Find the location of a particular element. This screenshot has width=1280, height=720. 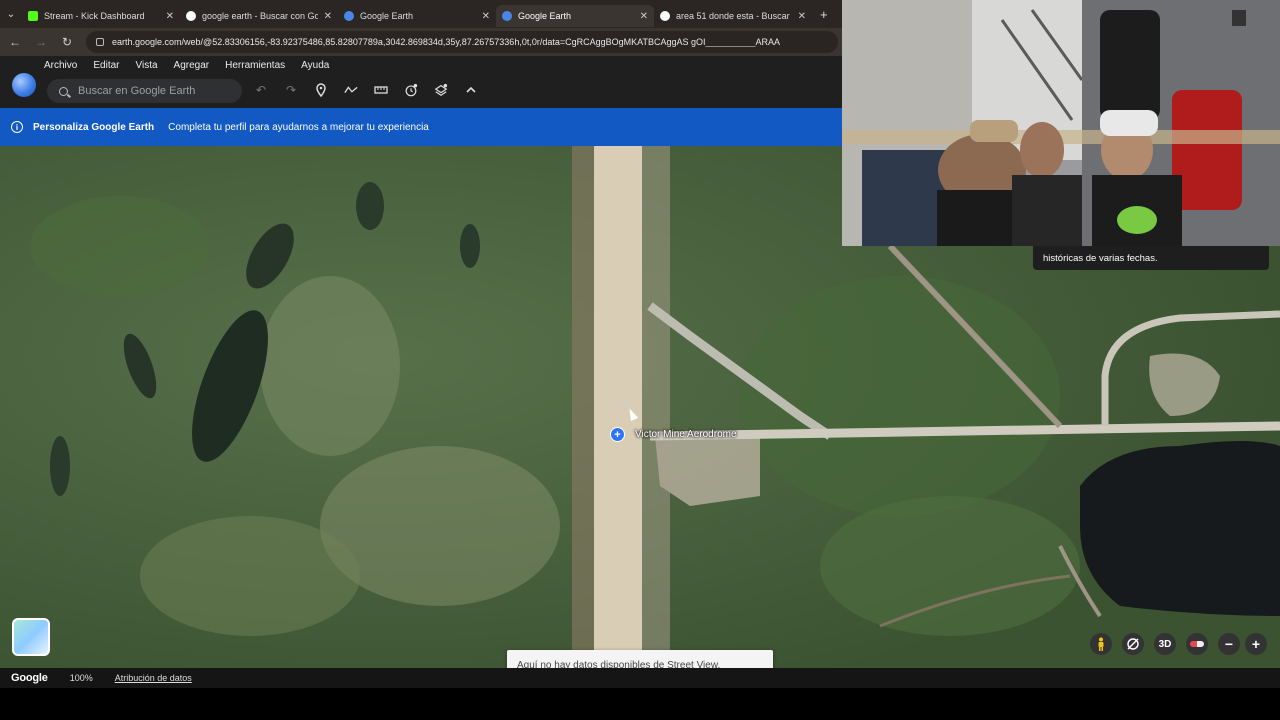

compass-icon is located at coordinates (1197, 644).